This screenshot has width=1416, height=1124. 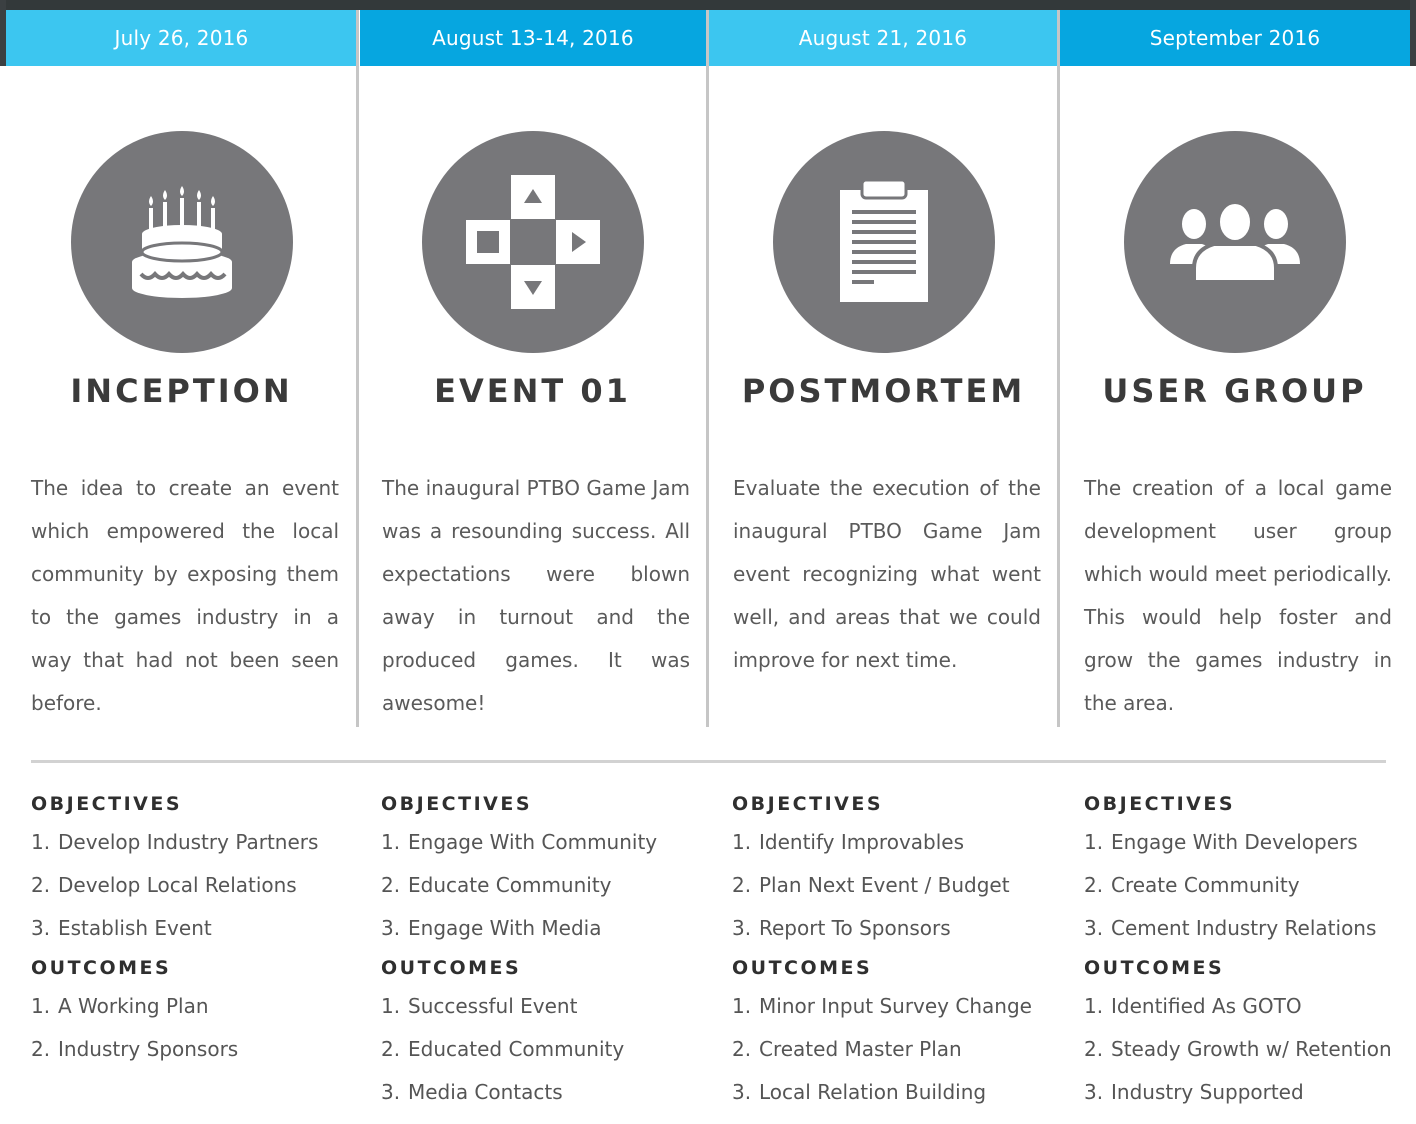 I want to click on birthday-cake-icon, so click(x=181, y=242).